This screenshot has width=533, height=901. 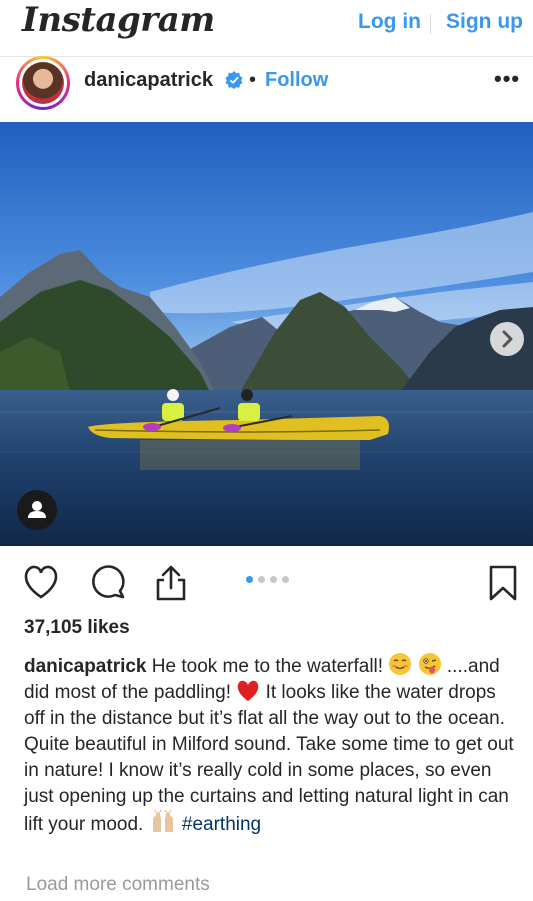 I want to click on comment-icon, so click(x=108, y=582).